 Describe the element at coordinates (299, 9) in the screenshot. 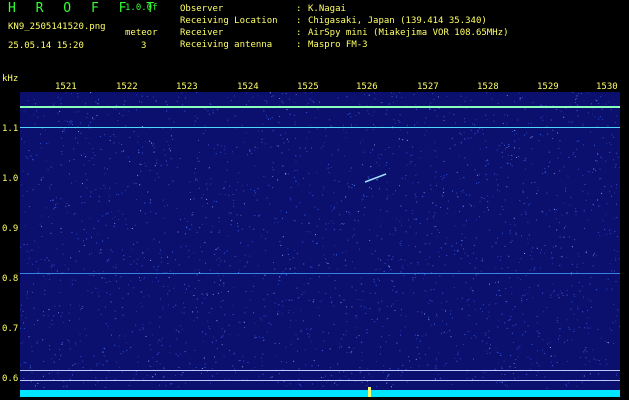

I see `info-sep: :` at that location.